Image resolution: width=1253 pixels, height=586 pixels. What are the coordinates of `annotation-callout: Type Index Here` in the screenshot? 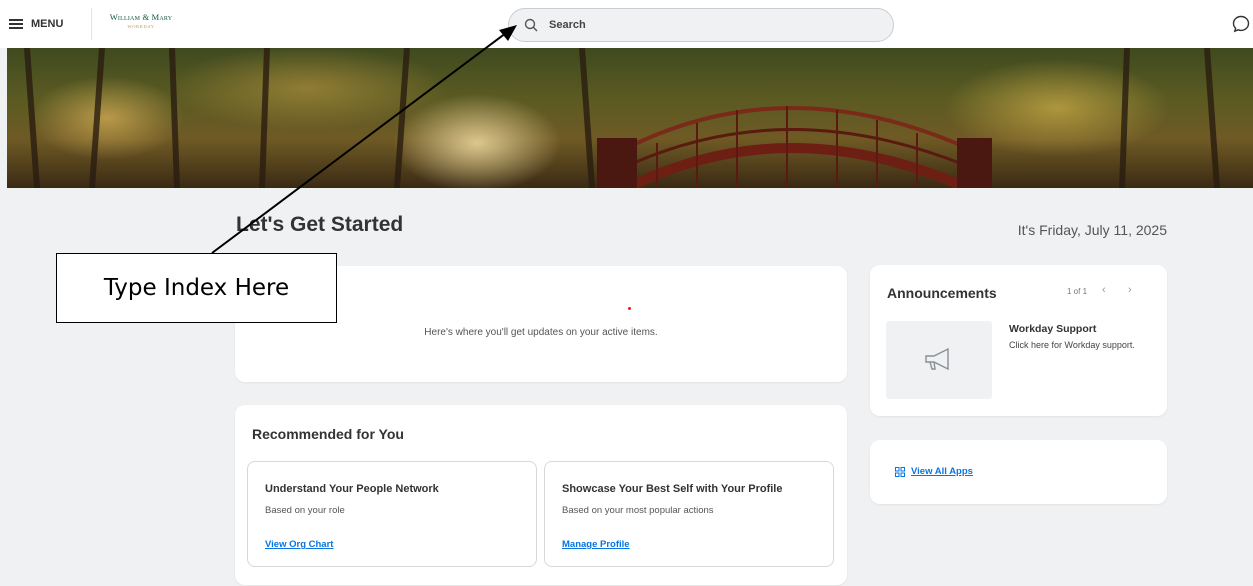 It's located at (196, 288).